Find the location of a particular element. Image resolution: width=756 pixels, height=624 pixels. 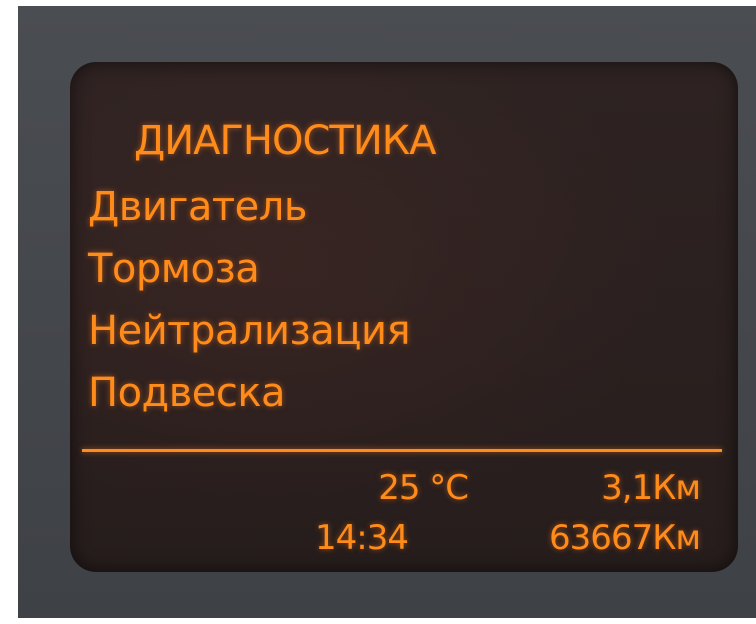

outside-temperature: 25 °C is located at coordinates (423, 488).